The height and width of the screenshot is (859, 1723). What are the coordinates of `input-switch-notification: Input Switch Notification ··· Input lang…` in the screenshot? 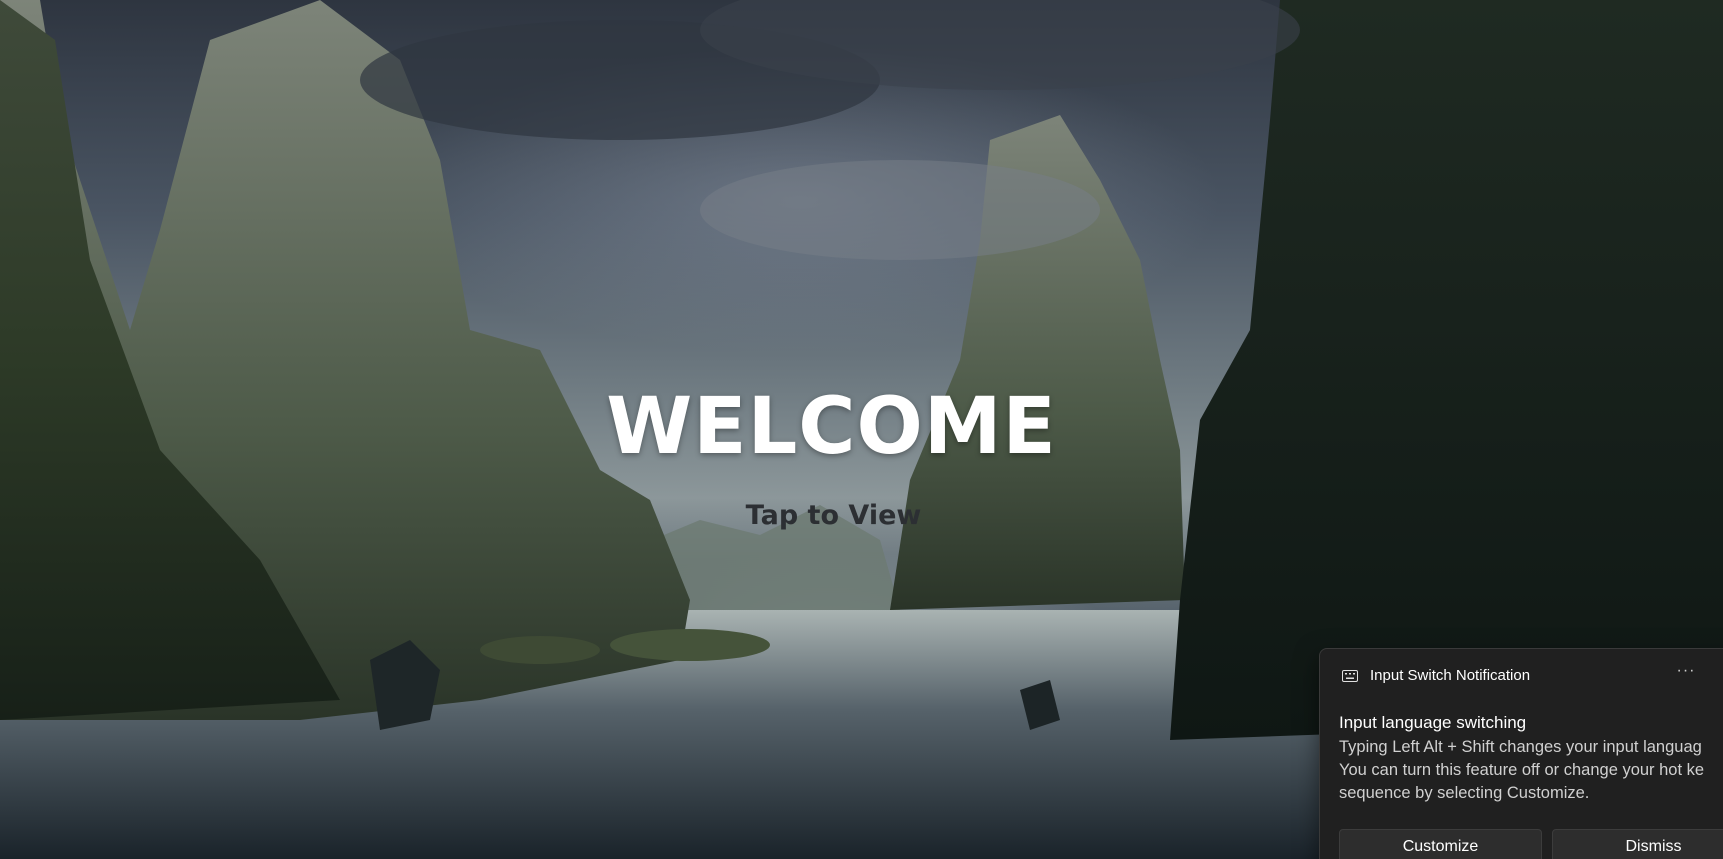 It's located at (1521, 753).